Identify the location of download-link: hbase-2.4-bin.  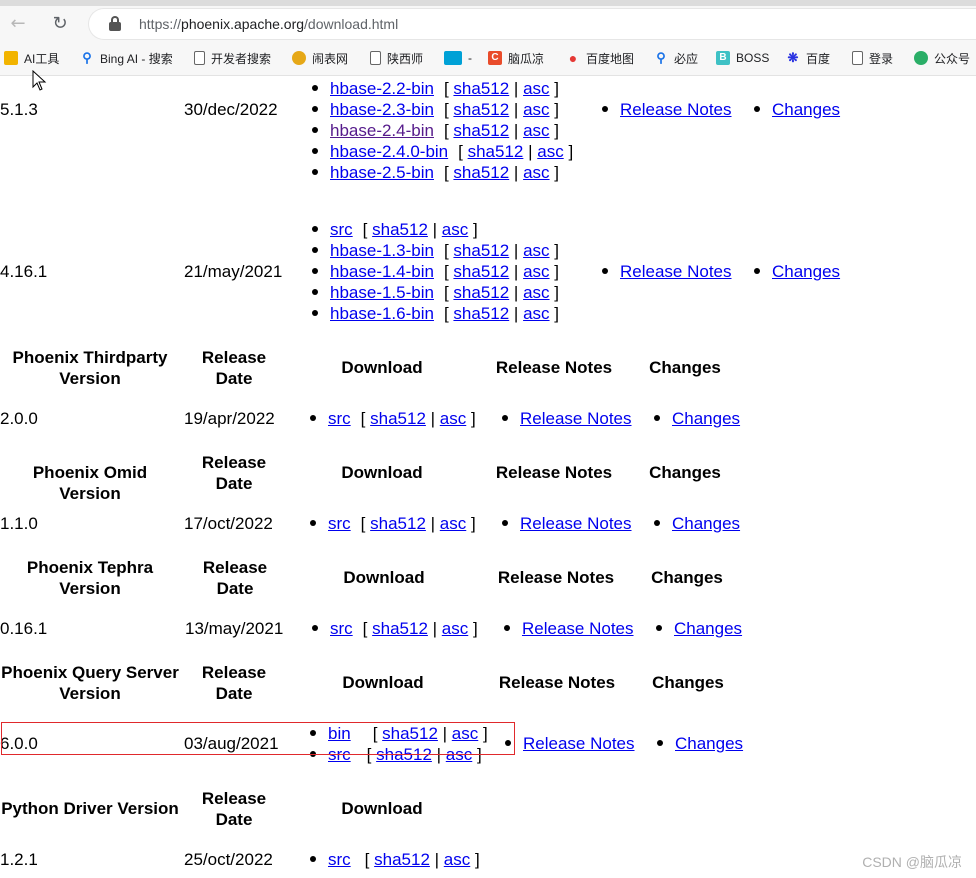
(382, 130).